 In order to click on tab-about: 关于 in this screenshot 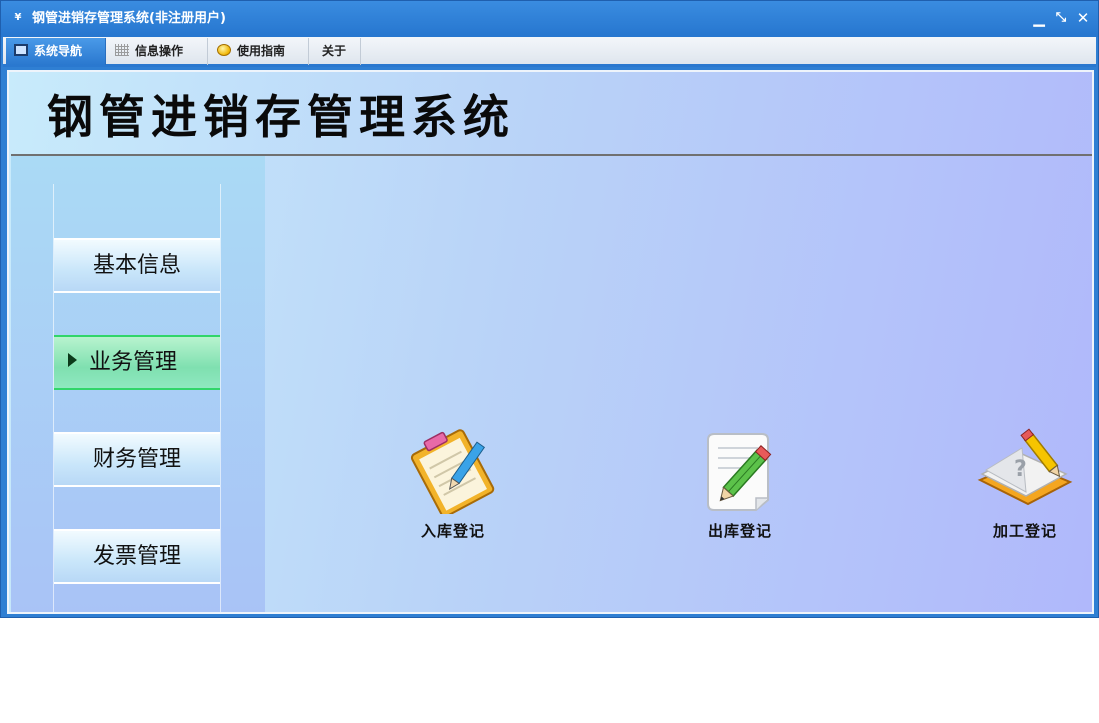, I will do `click(335, 51)`.